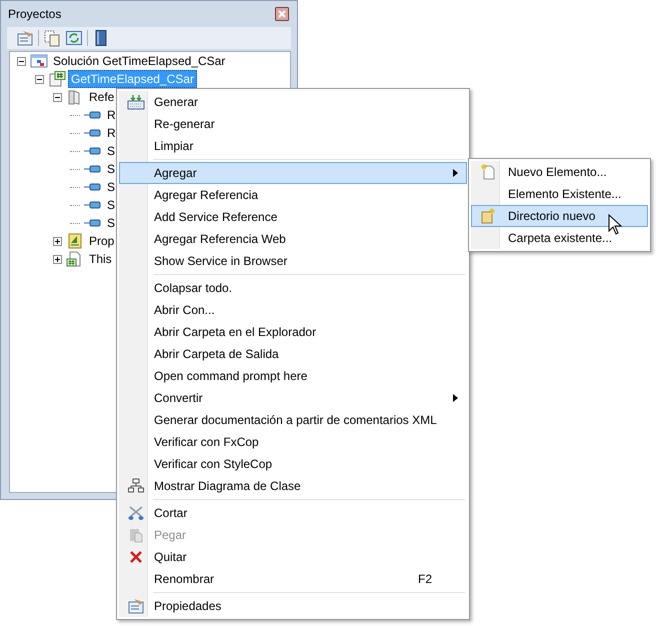  What do you see at coordinates (293, 288) in the screenshot?
I see `menu-item: Colapsar todo.` at bounding box center [293, 288].